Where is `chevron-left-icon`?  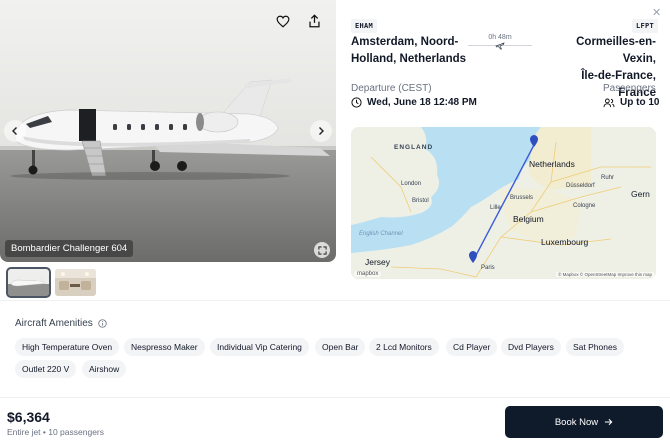
chevron-left-icon is located at coordinates (14, 131).